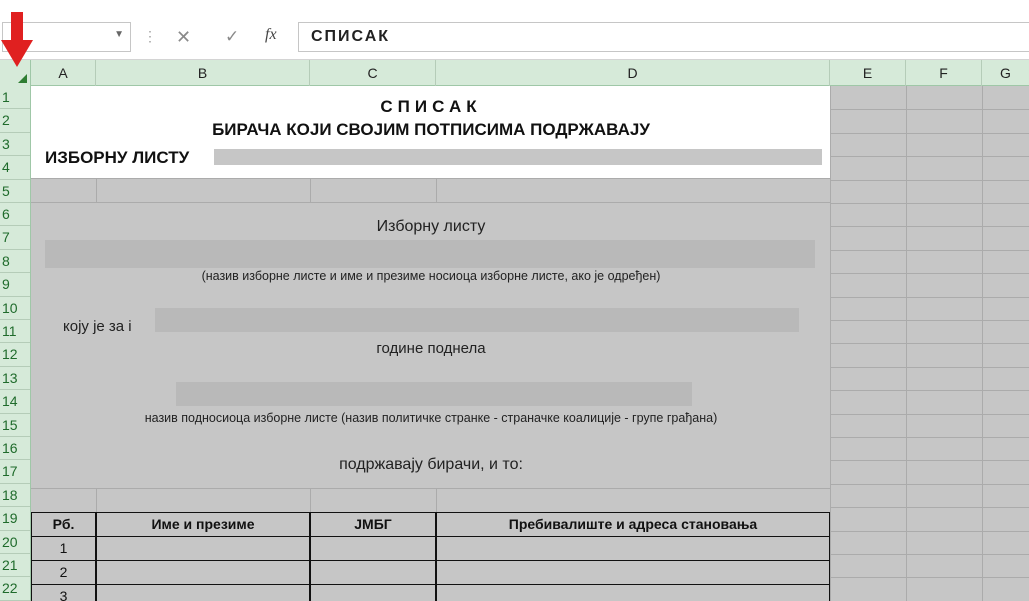 Image resolution: width=1029 pixels, height=601 pixels. Describe the element at coordinates (15, 145) in the screenshot. I see `row-header: 3` at that location.